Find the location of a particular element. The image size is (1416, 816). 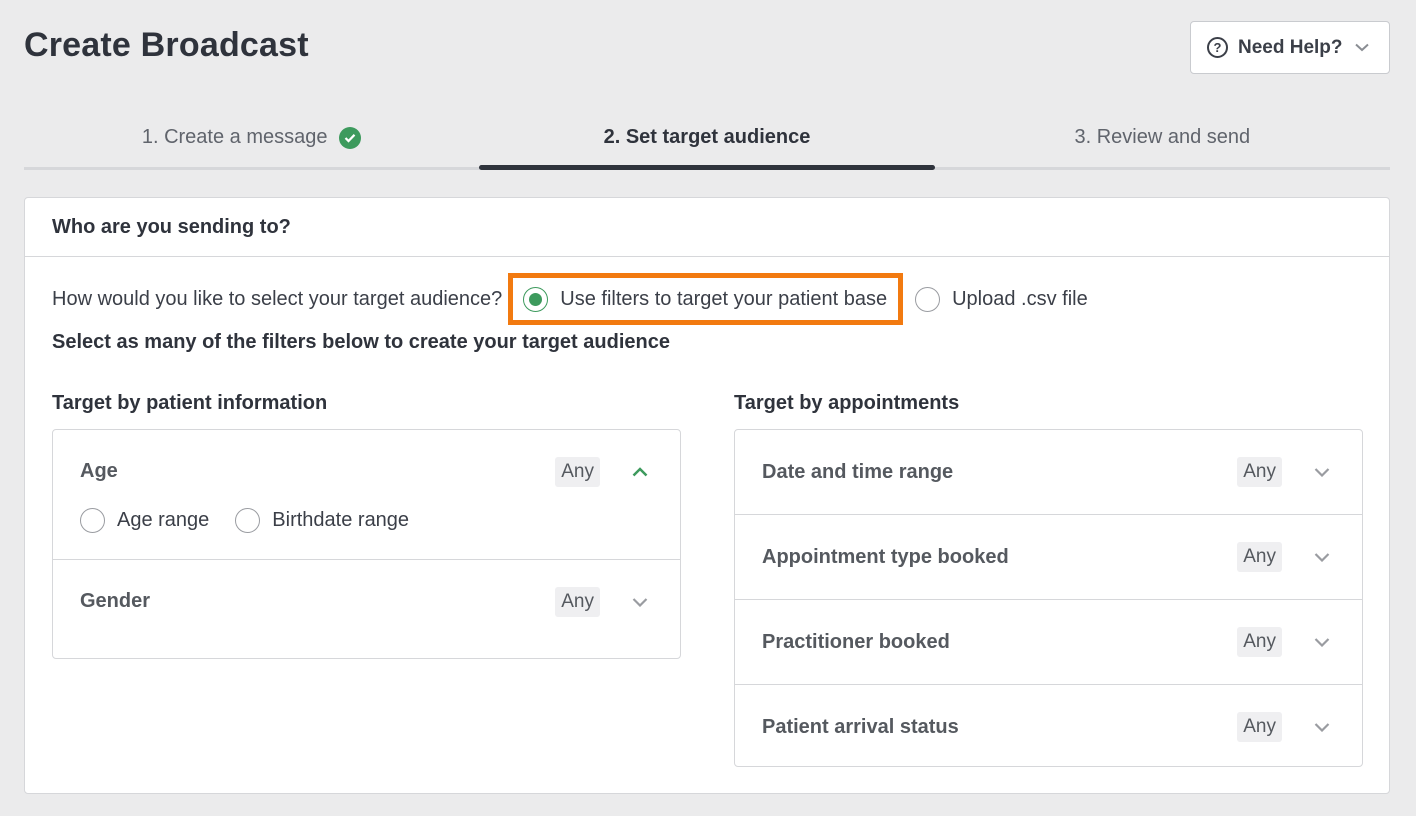

filter-label: Date and time range is located at coordinates (858, 471).